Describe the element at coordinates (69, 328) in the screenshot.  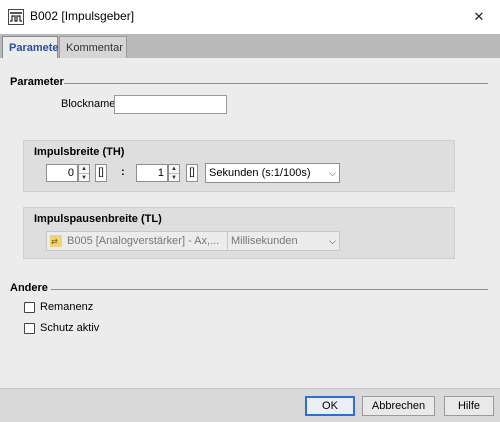
I see `schutz-aktiv-label: Schutz aktiv` at that location.